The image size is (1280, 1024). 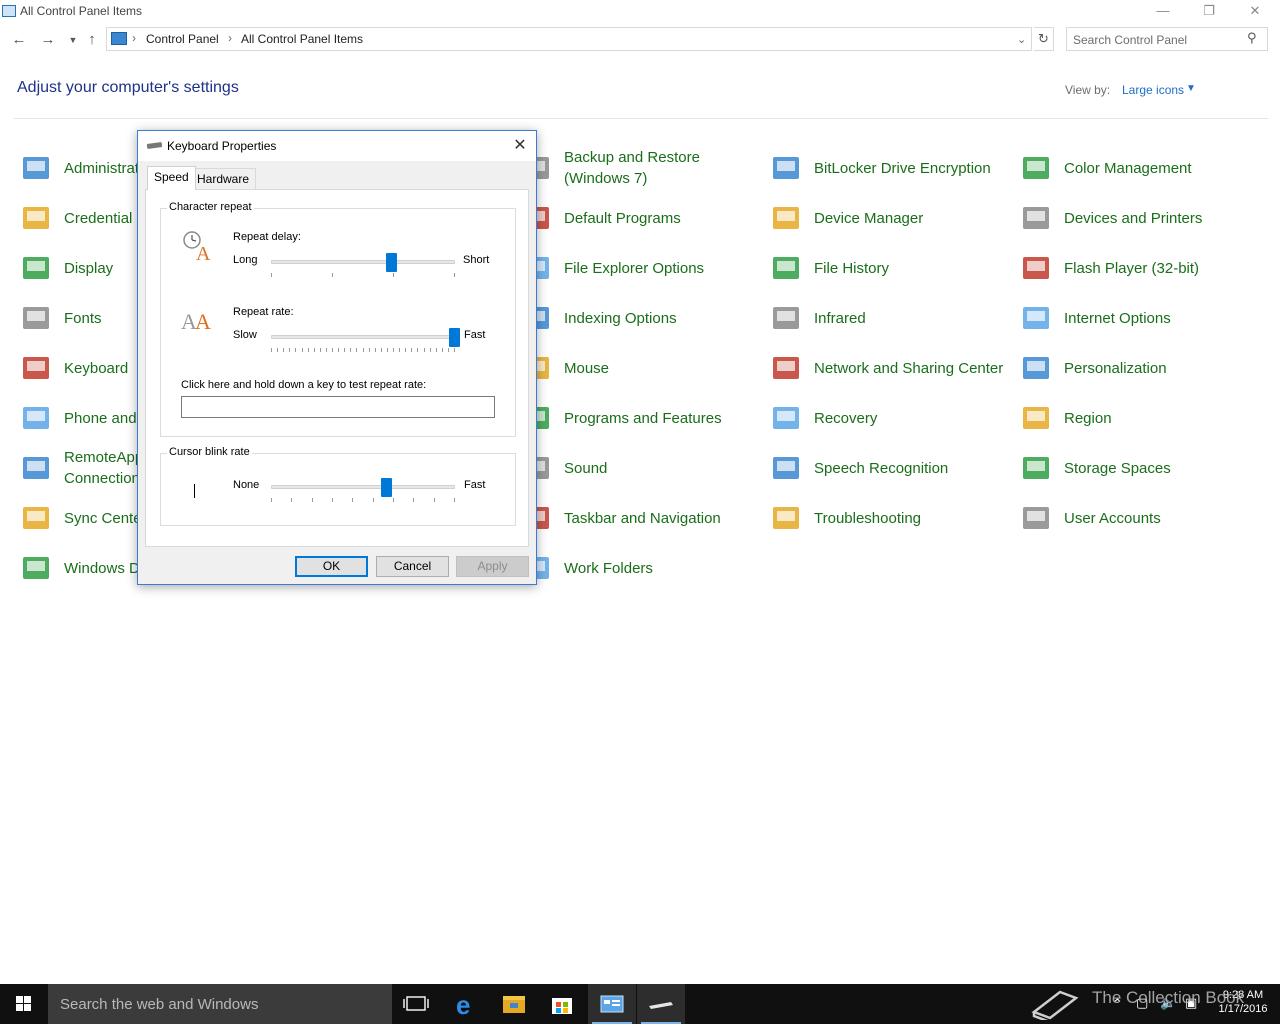 What do you see at coordinates (412, 566) in the screenshot?
I see `cancel-button: Cancel` at bounding box center [412, 566].